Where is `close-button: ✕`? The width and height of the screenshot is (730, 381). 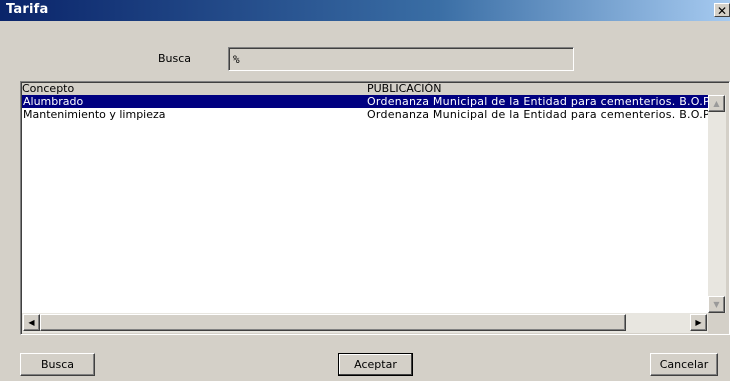
close-button: ✕ is located at coordinates (722, 10).